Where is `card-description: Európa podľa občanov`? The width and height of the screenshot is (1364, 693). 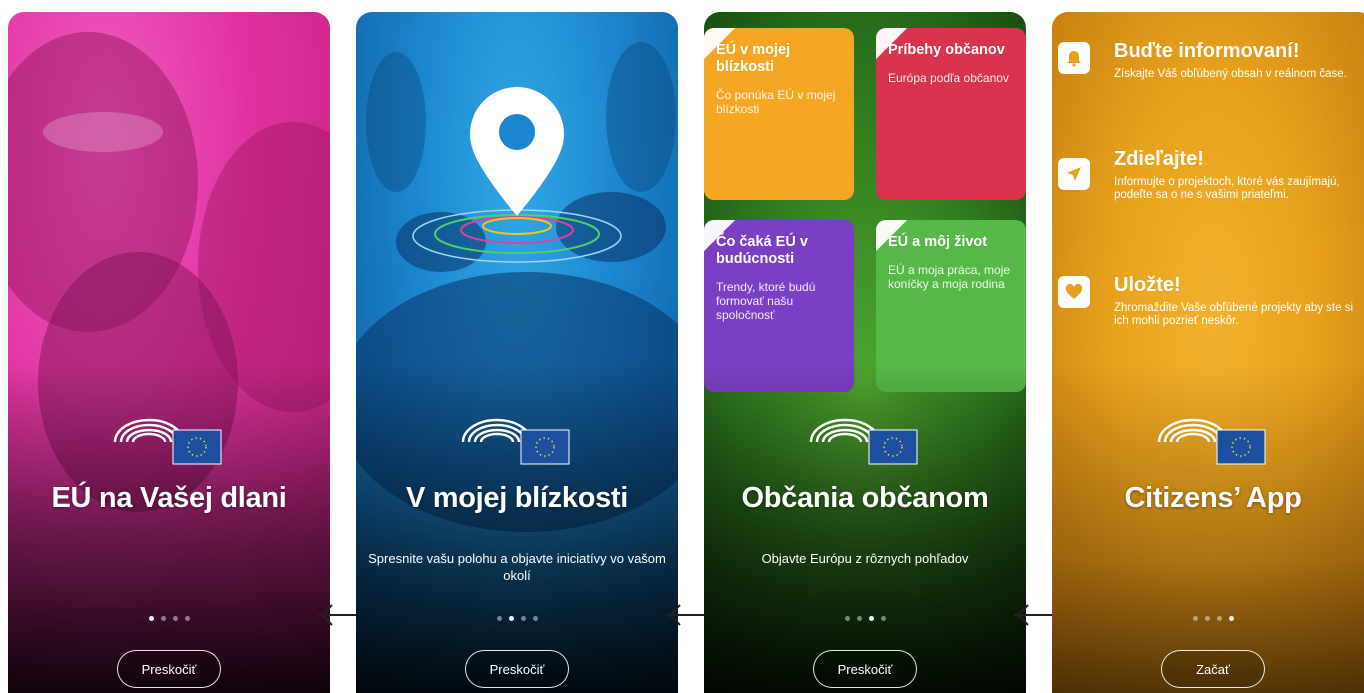
card-description: Európa podľa občanov is located at coordinates (948, 78).